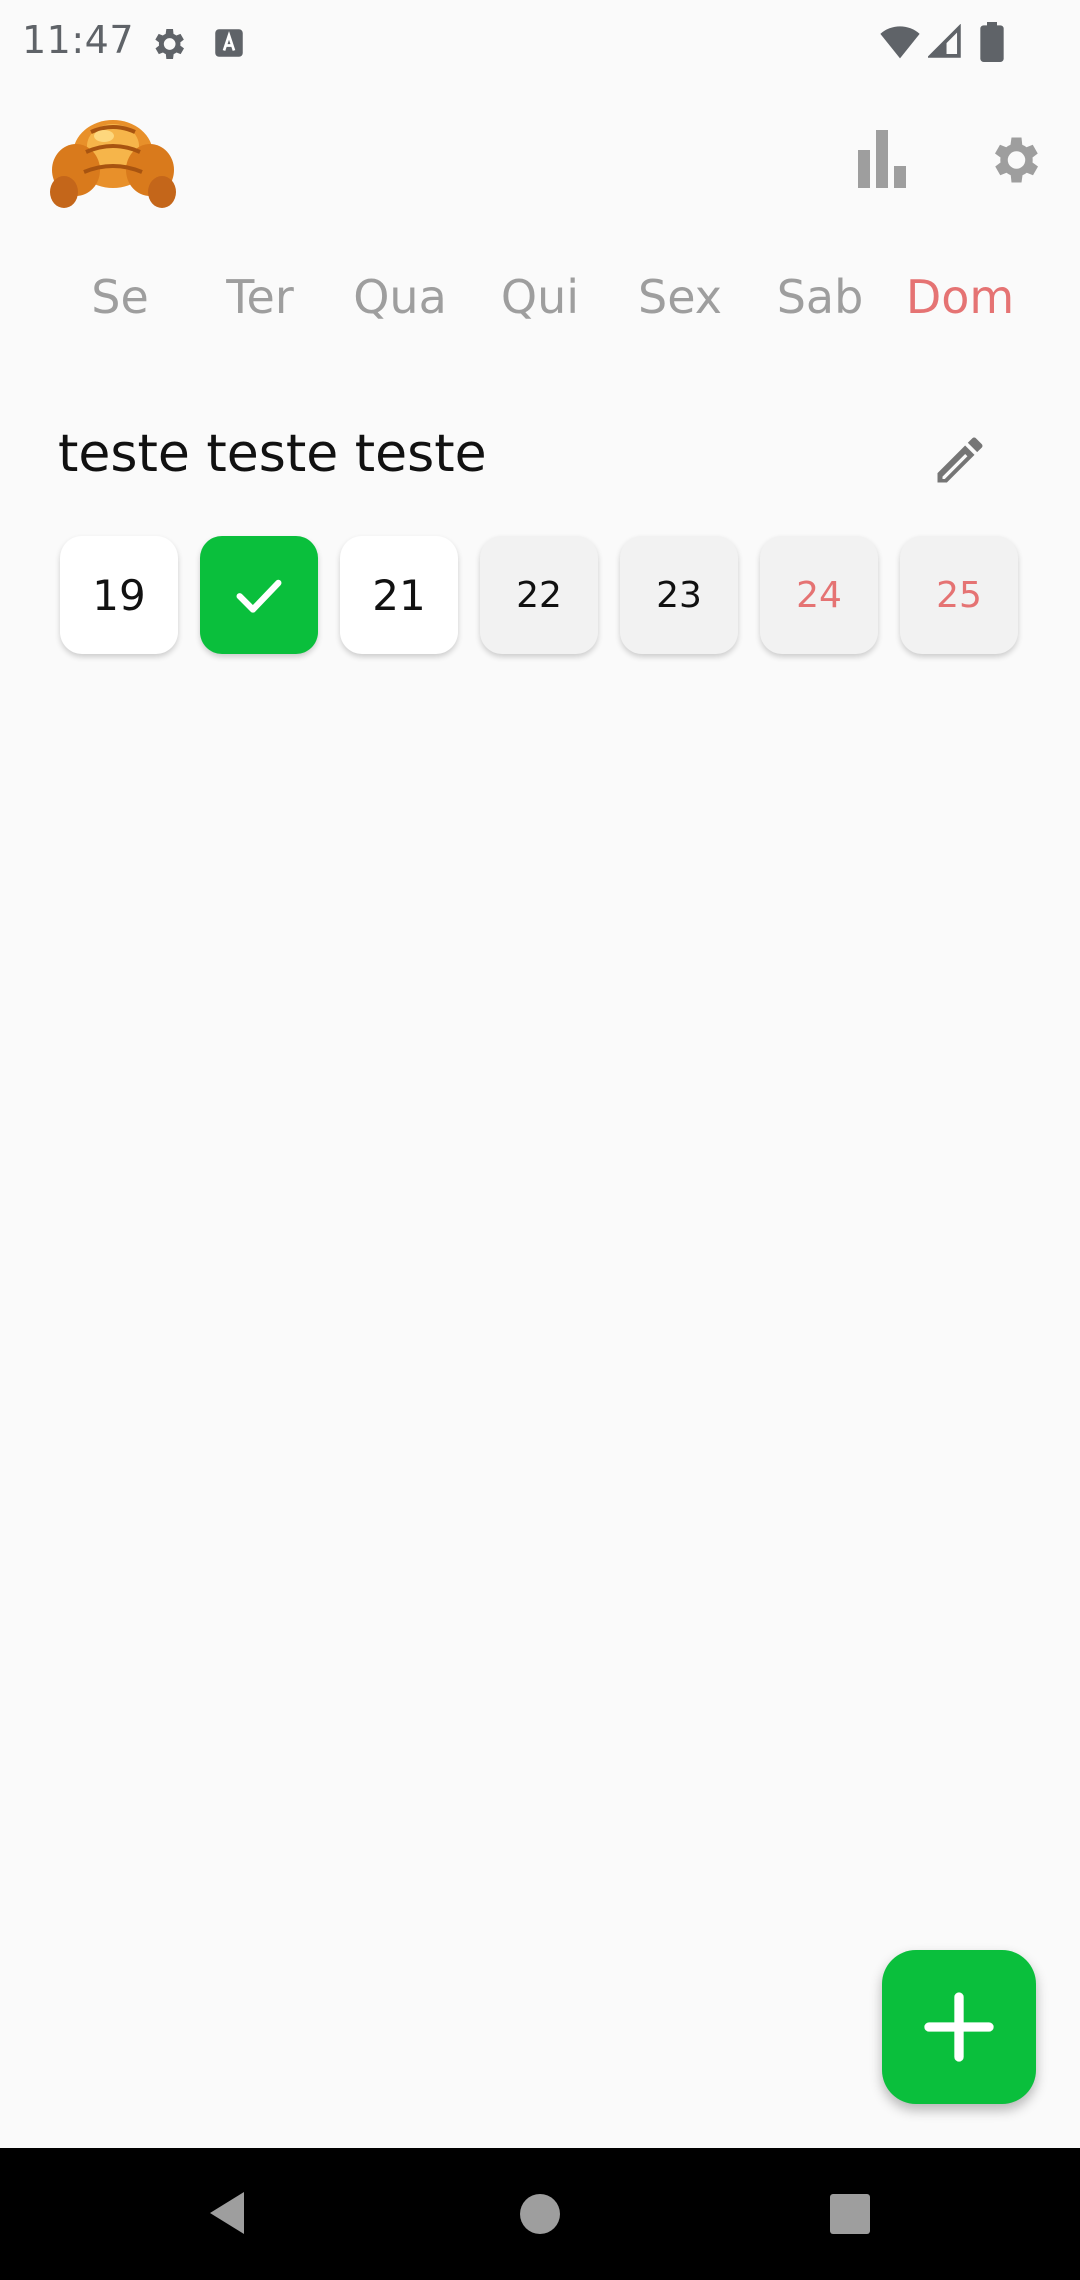 The height and width of the screenshot is (2280, 1080). Describe the element at coordinates (944, 41) in the screenshot. I see `signal-icon` at that location.